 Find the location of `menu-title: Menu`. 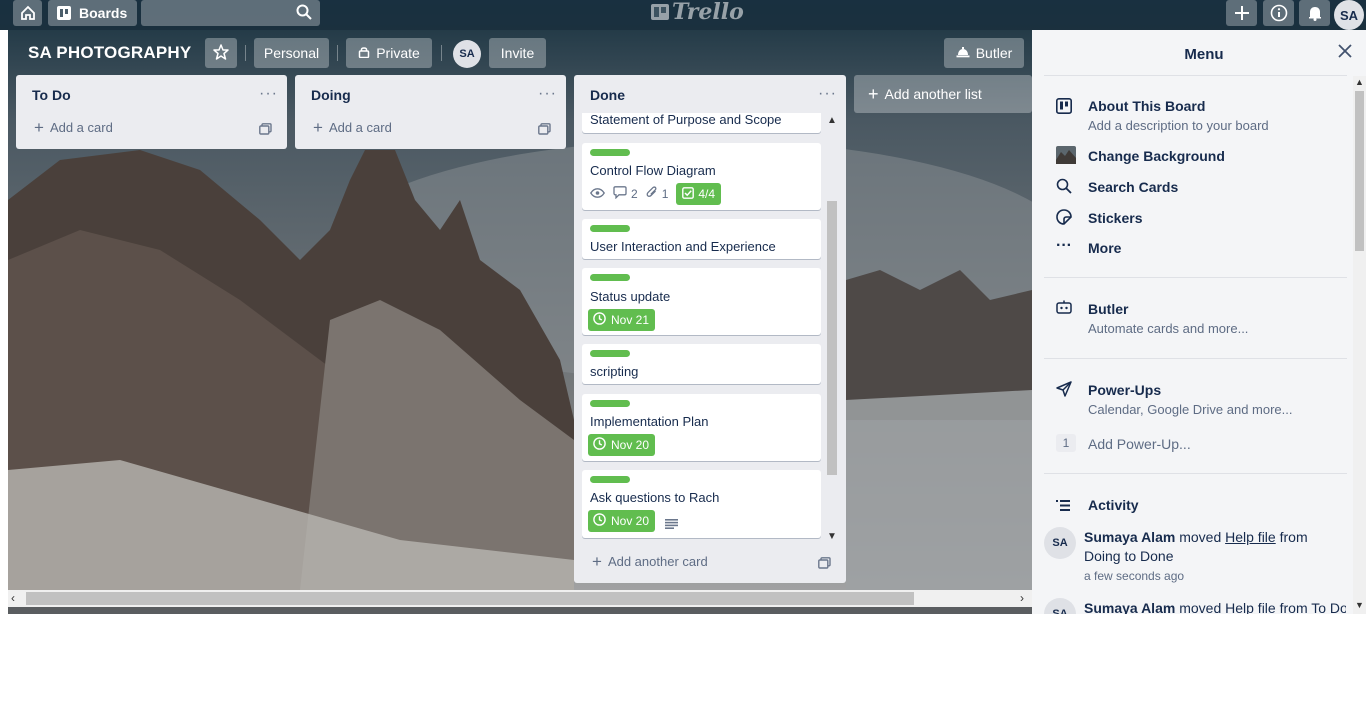

menu-title: Menu is located at coordinates (1204, 54).